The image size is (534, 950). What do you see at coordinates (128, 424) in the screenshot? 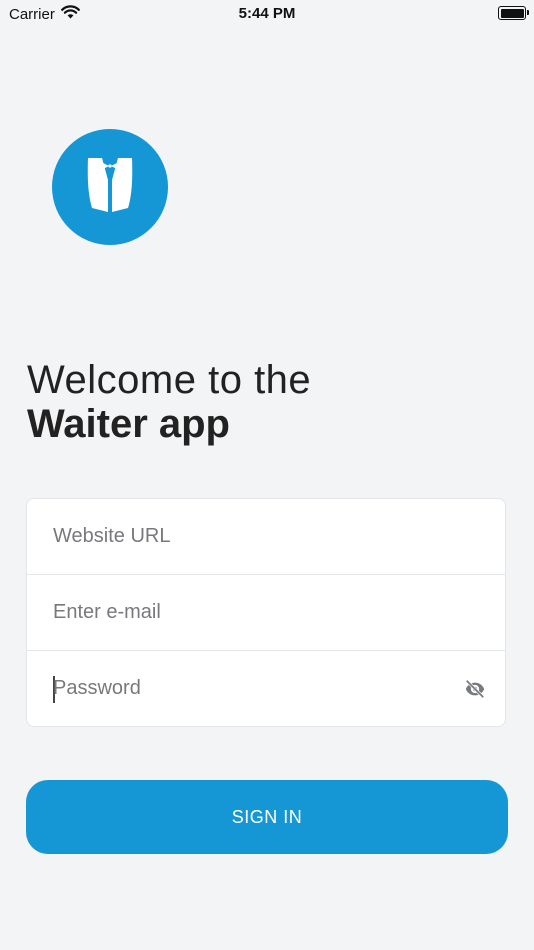
I see `welcome-line-2-app-name: Waiter app` at bounding box center [128, 424].